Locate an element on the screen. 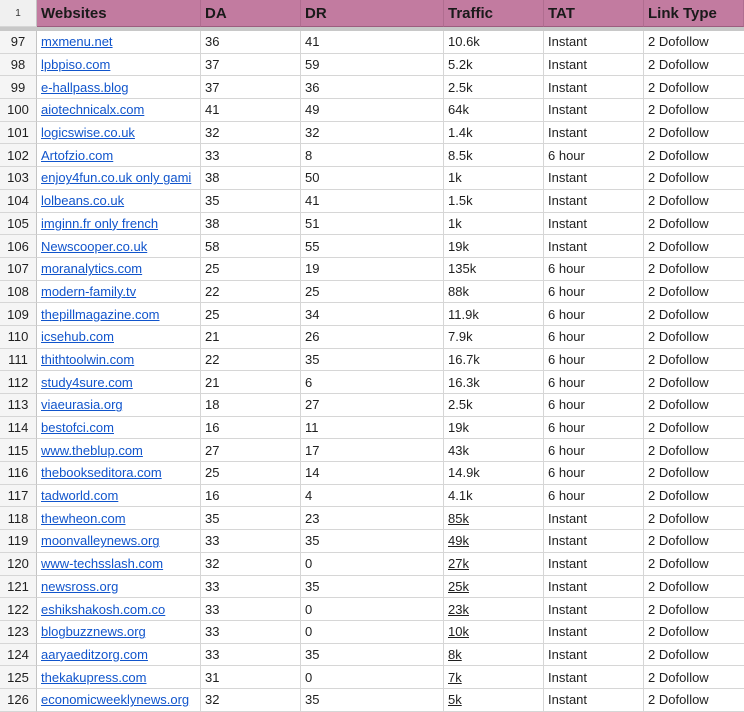 The height and width of the screenshot is (712, 744). cell-traffic: 25k is located at coordinates (494, 587).